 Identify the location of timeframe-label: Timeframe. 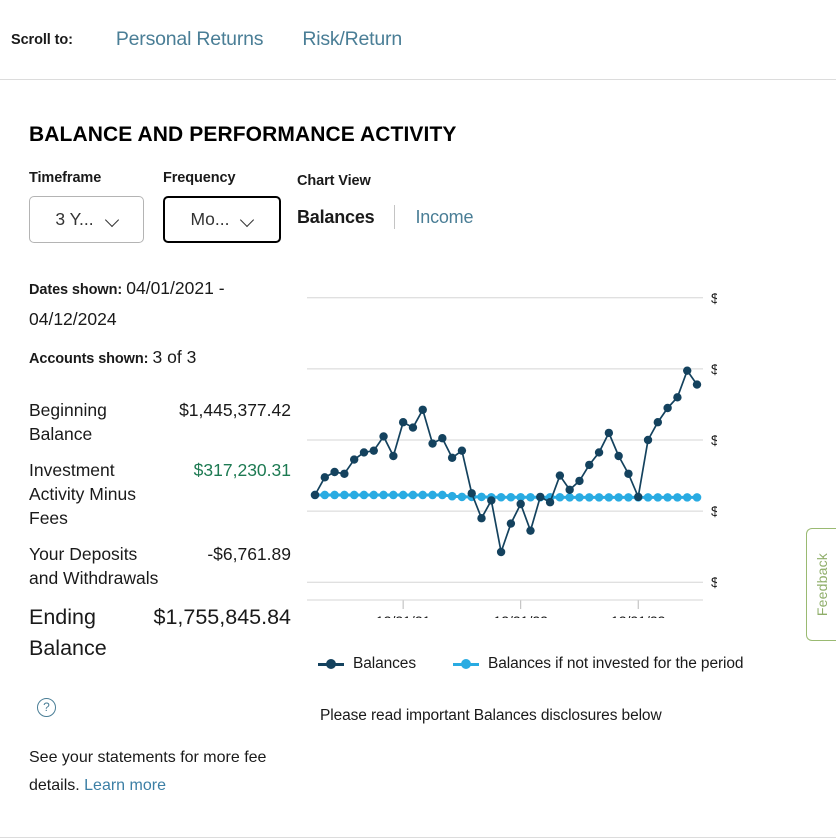
(65, 178).